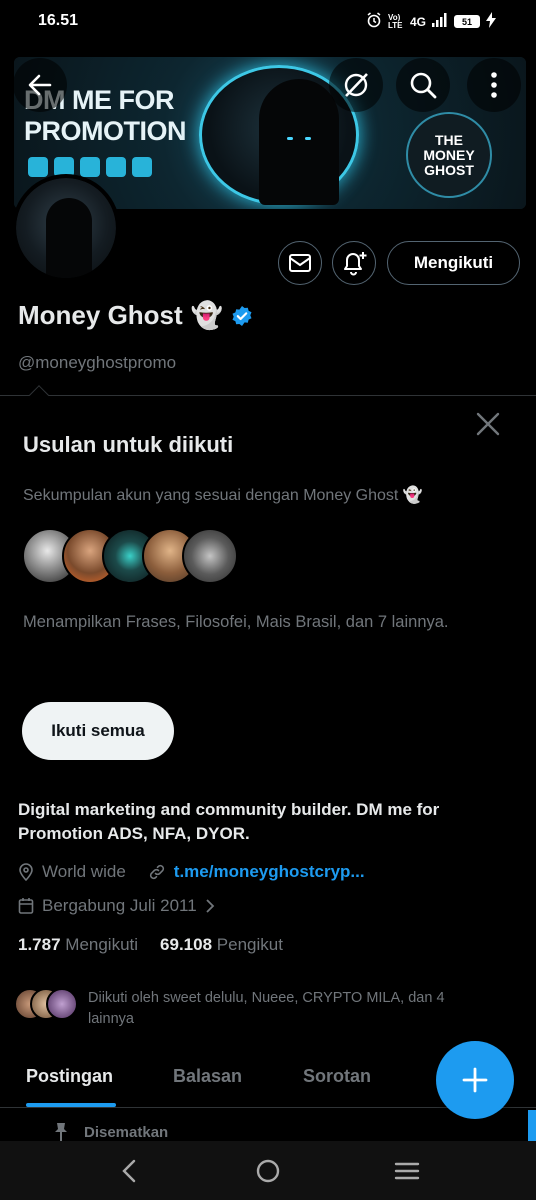  What do you see at coordinates (467, 21) in the screenshot?
I see `battery-icon: 51` at bounding box center [467, 21].